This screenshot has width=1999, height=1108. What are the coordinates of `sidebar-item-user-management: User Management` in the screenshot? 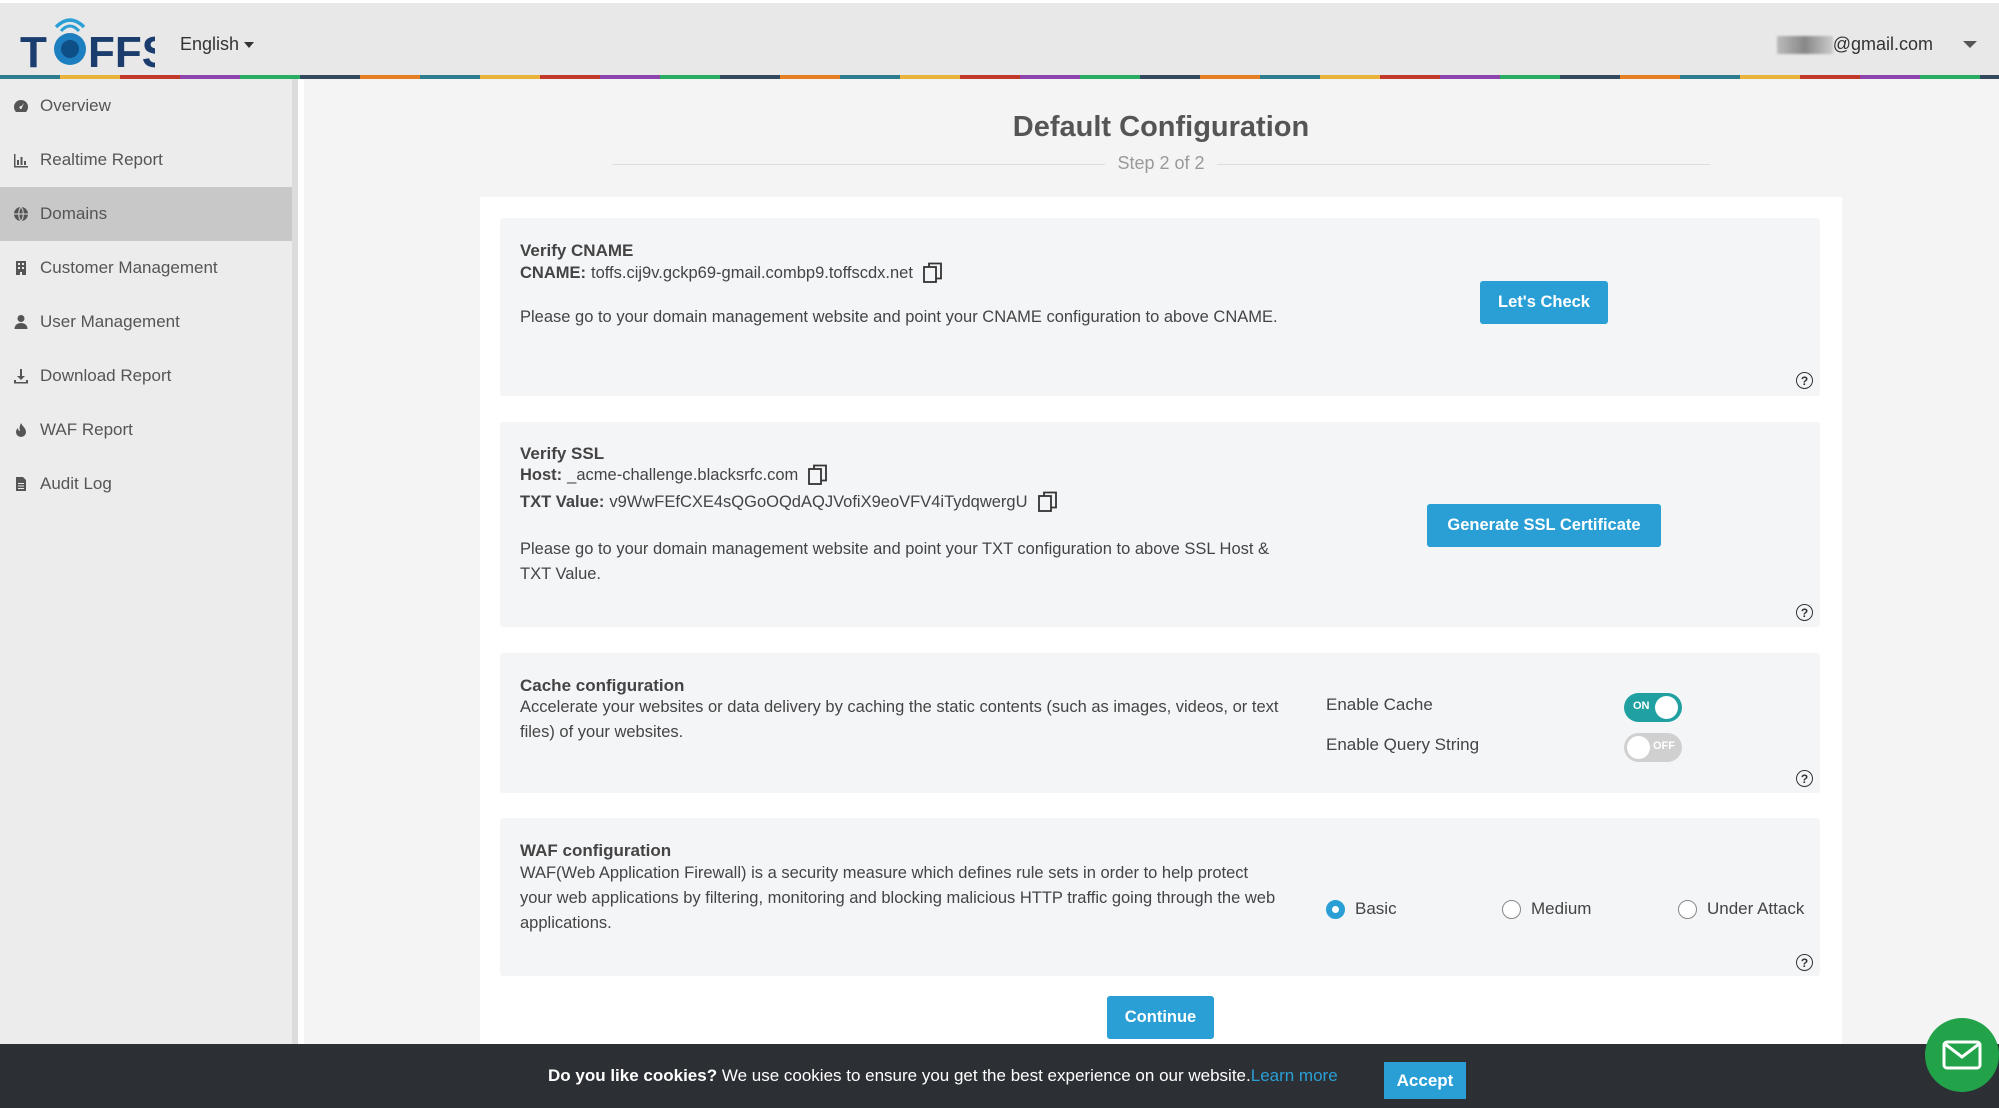 It's located at (146, 322).